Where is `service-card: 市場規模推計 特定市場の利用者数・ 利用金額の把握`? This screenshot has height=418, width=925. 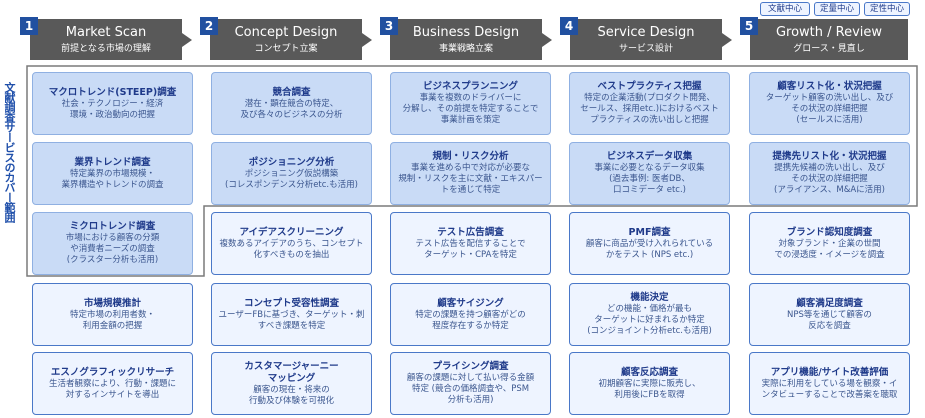 service-card: 市場規模推計 特定市場の利用者数・ 利用金額の把握 is located at coordinates (112, 314).